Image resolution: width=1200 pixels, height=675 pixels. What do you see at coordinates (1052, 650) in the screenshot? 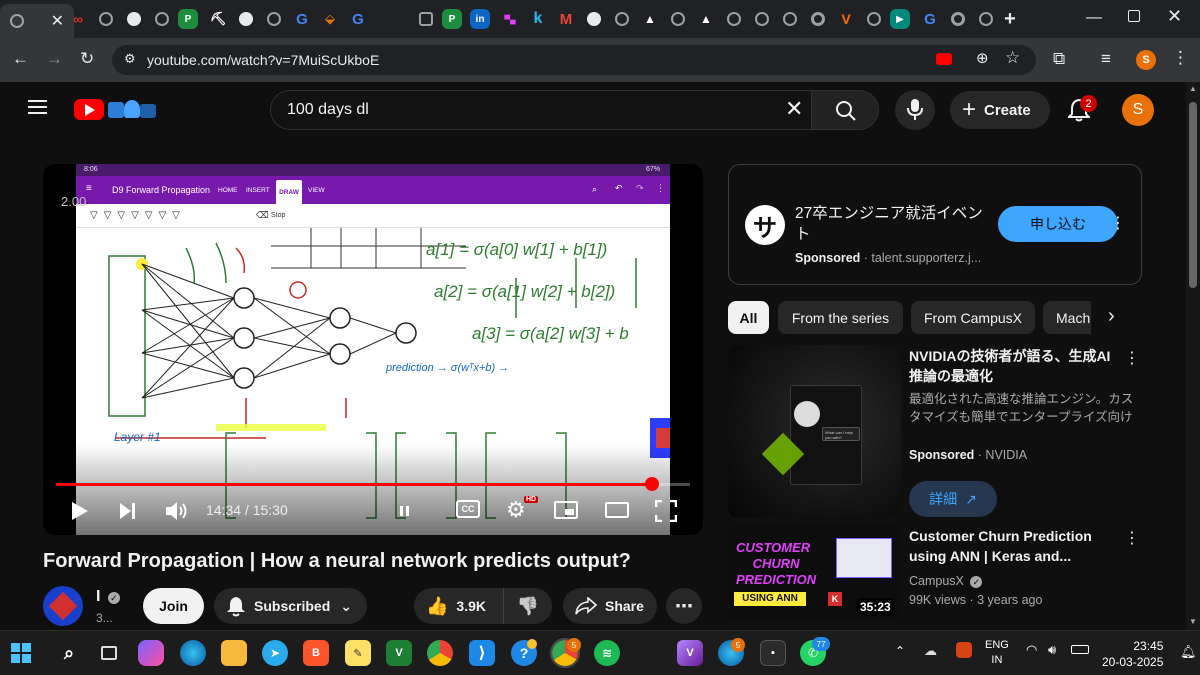
I see `speaker-icon: 🔊︎` at bounding box center [1052, 650].